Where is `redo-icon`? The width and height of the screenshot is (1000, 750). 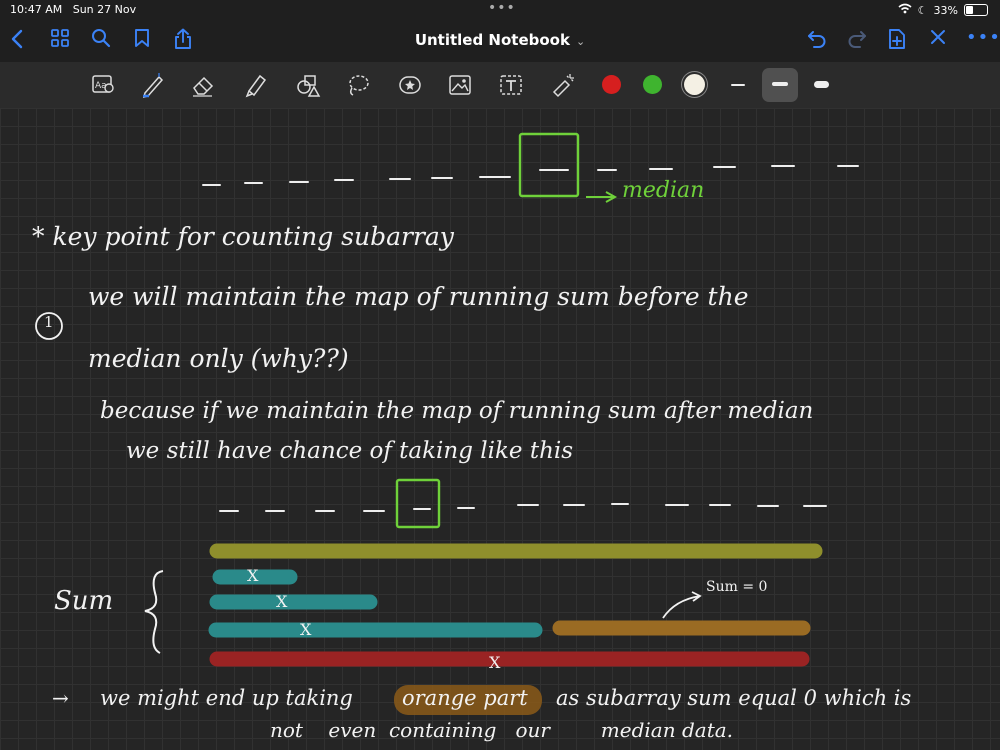 redo-icon is located at coordinates (857, 42).